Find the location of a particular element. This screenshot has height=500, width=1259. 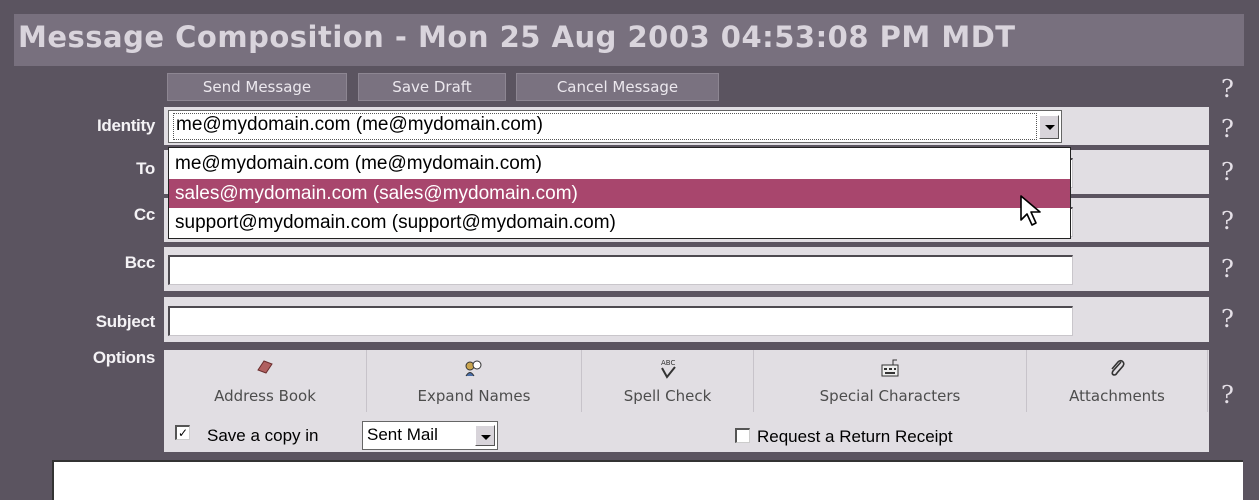

address-book-icon is located at coordinates (265, 369).